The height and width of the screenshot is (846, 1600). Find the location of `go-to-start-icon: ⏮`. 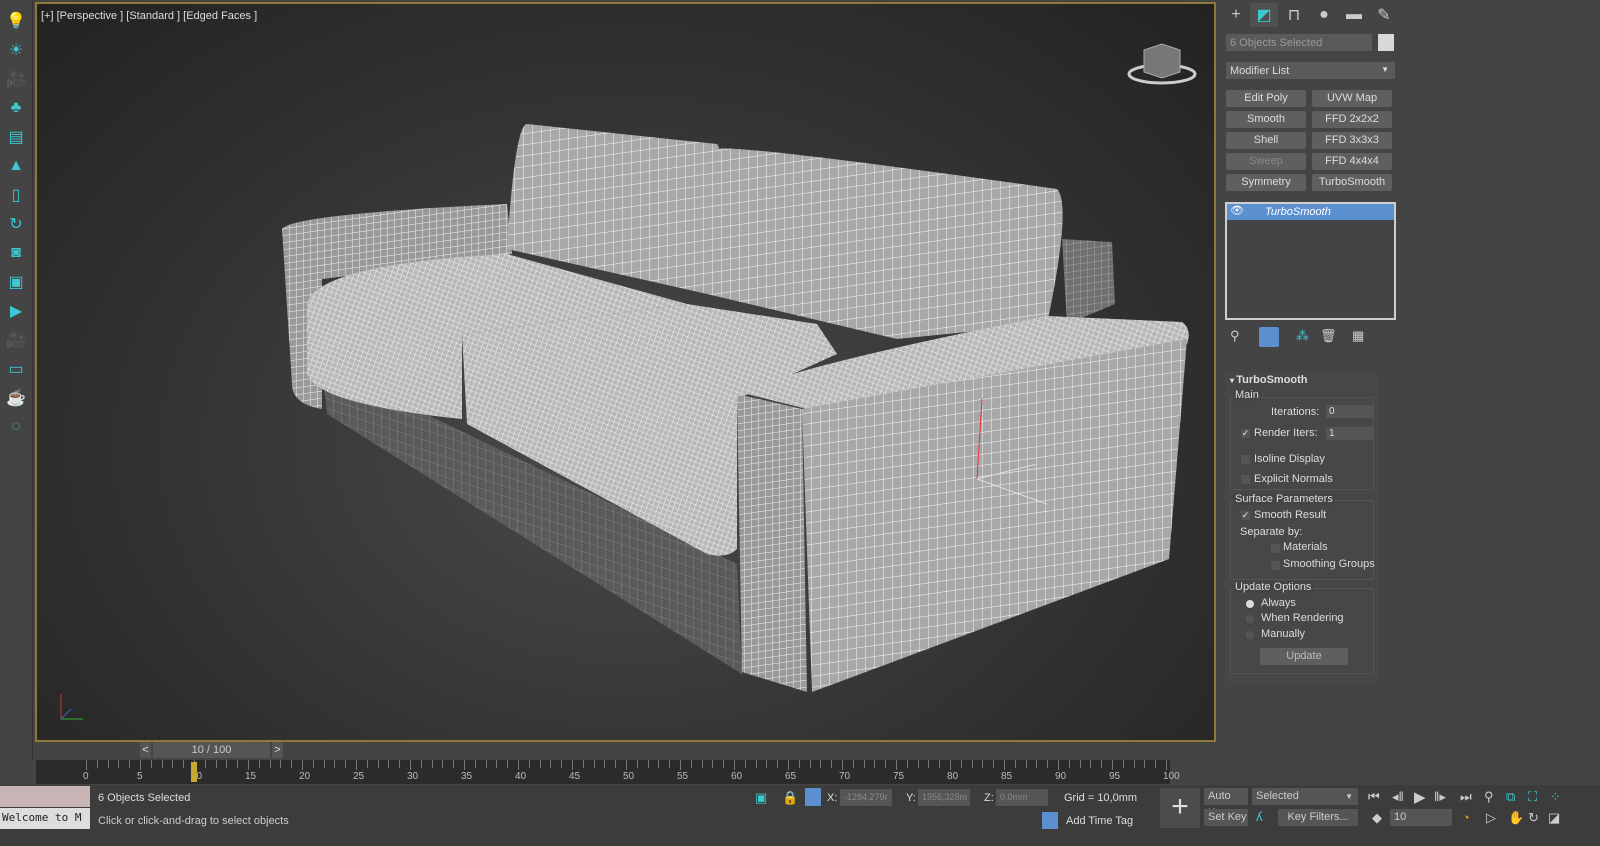

go-to-start-icon: ⏮ is located at coordinates (1374, 797).